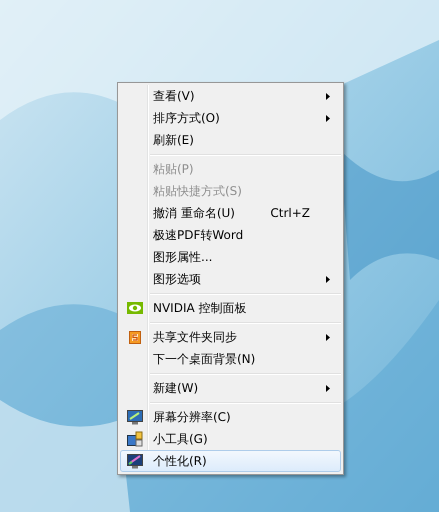  What do you see at coordinates (290, 213) in the screenshot?
I see `shortcut-text: Ctrl+Z` at bounding box center [290, 213].